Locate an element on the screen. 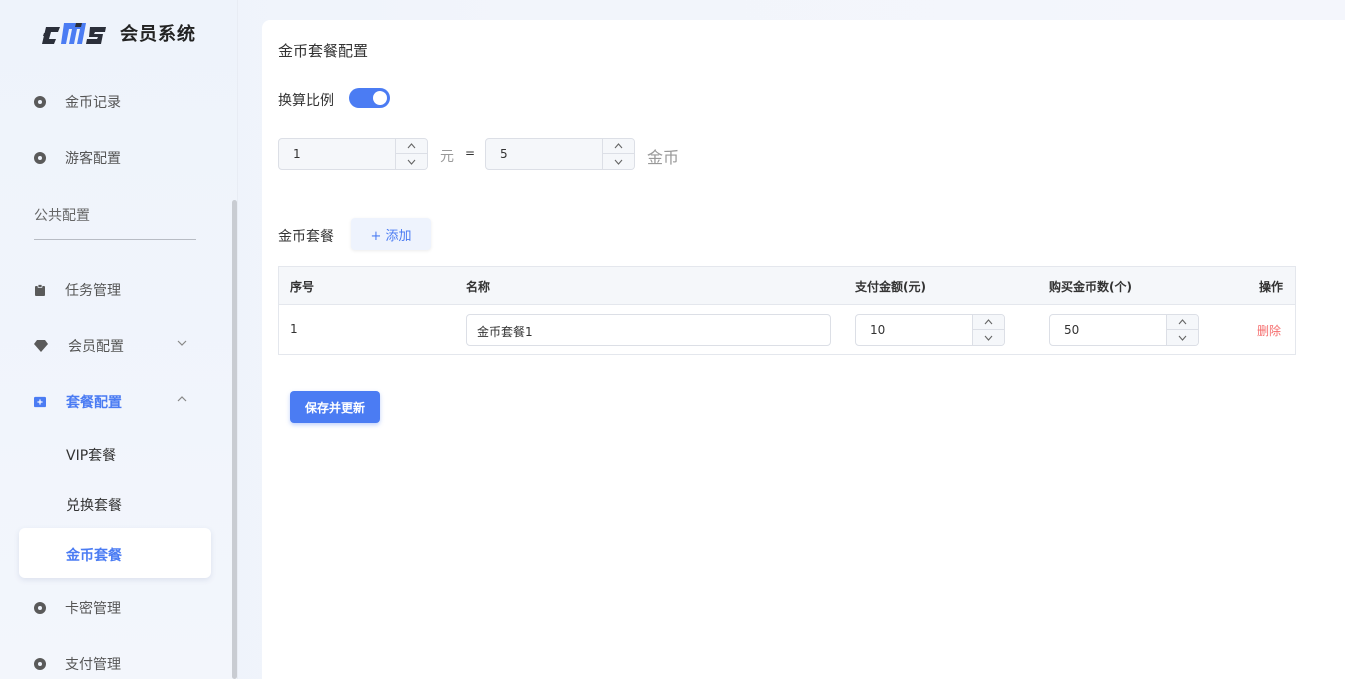 The height and width of the screenshot is (679, 1345). page-title: 金币套餐配置 is located at coordinates (323, 51).